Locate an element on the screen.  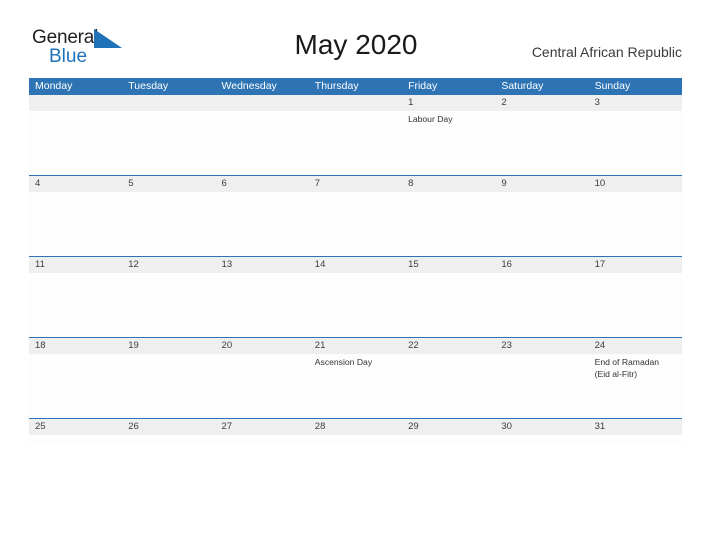
calendar-day-cell: 14 is located at coordinates (355, 297).